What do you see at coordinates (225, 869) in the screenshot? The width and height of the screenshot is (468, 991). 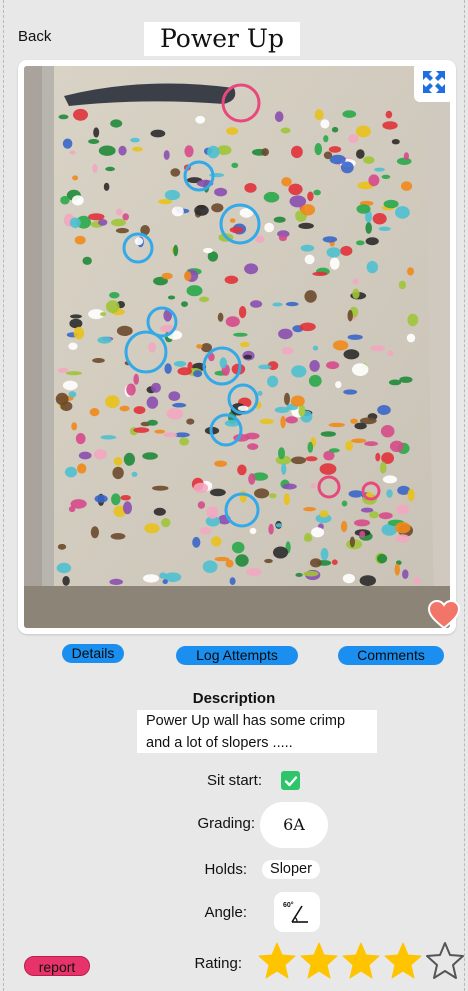 I see `holds-label: Holds:` at bounding box center [225, 869].